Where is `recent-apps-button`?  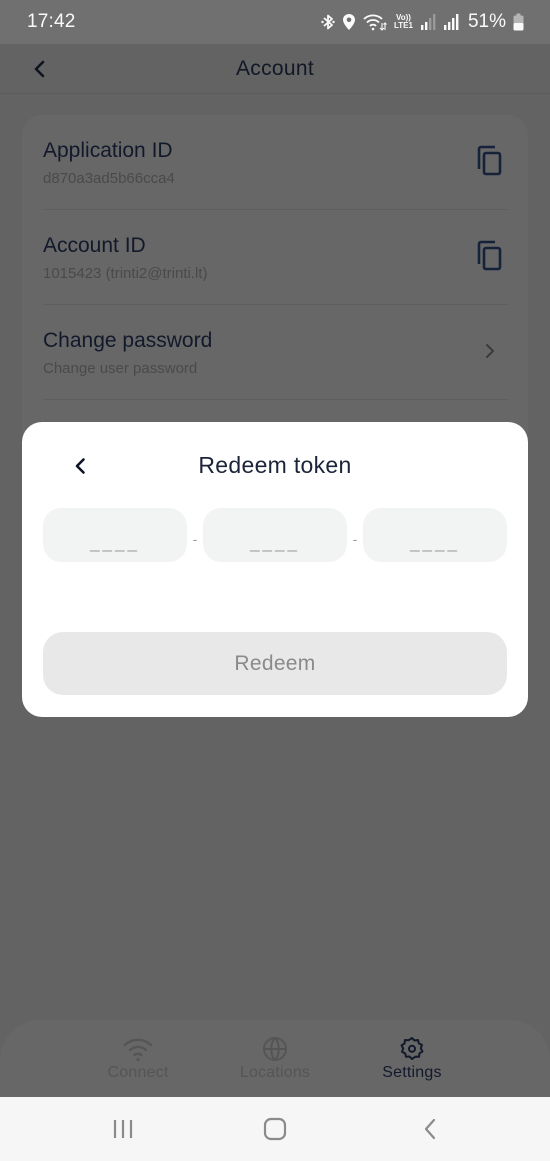
recent-apps-button is located at coordinates (123, 1129).